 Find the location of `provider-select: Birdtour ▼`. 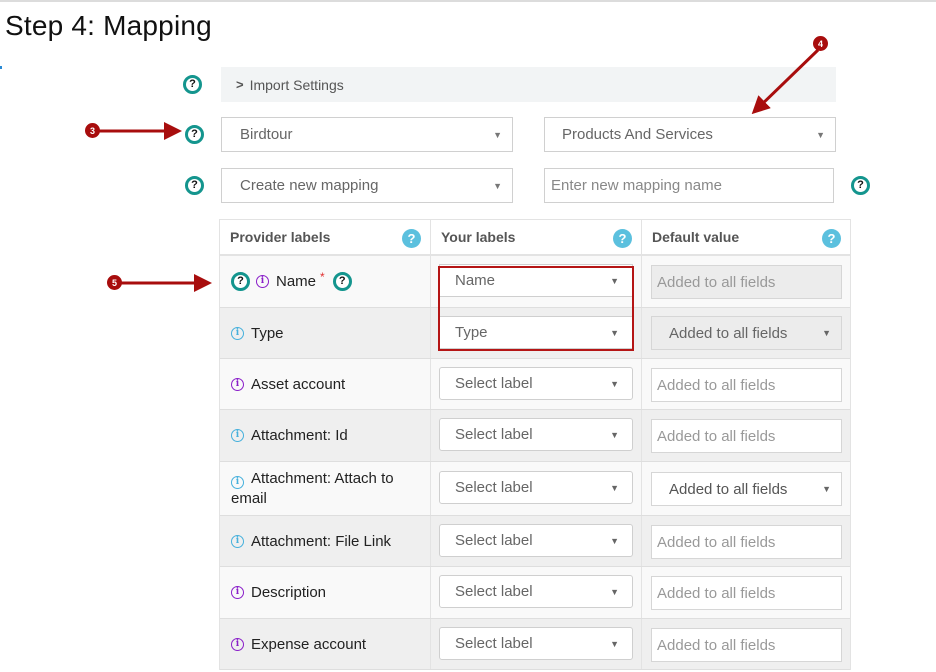

provider-select: Birdtour ▼ is located at coordinates (367, 134).